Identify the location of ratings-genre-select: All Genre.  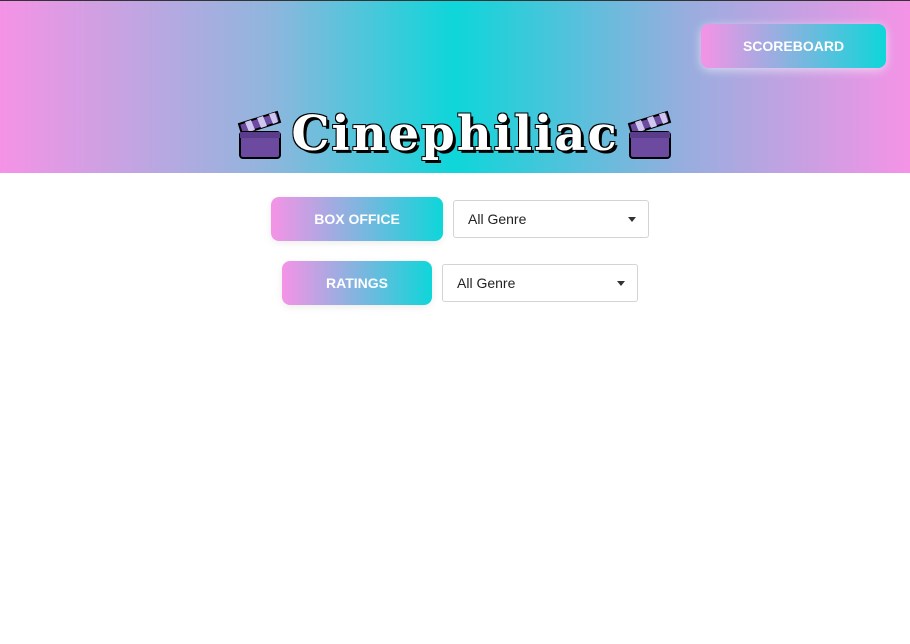
(540, 283).